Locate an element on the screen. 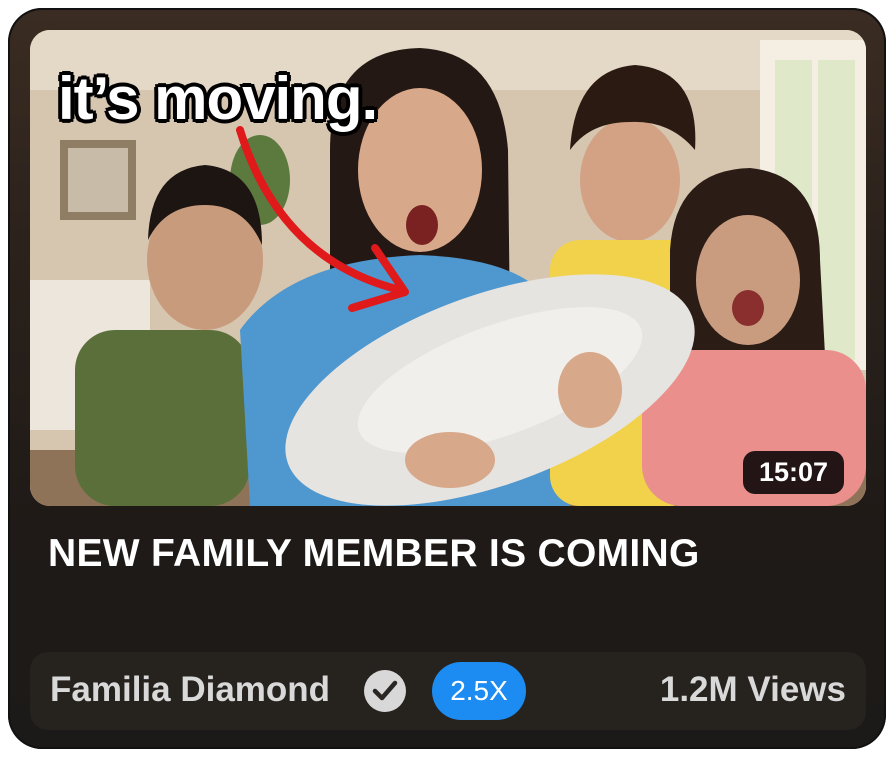 This screenshot has width=896, height=759. playback-speed-badge: 2.5X is located at coordinates (479, 691).